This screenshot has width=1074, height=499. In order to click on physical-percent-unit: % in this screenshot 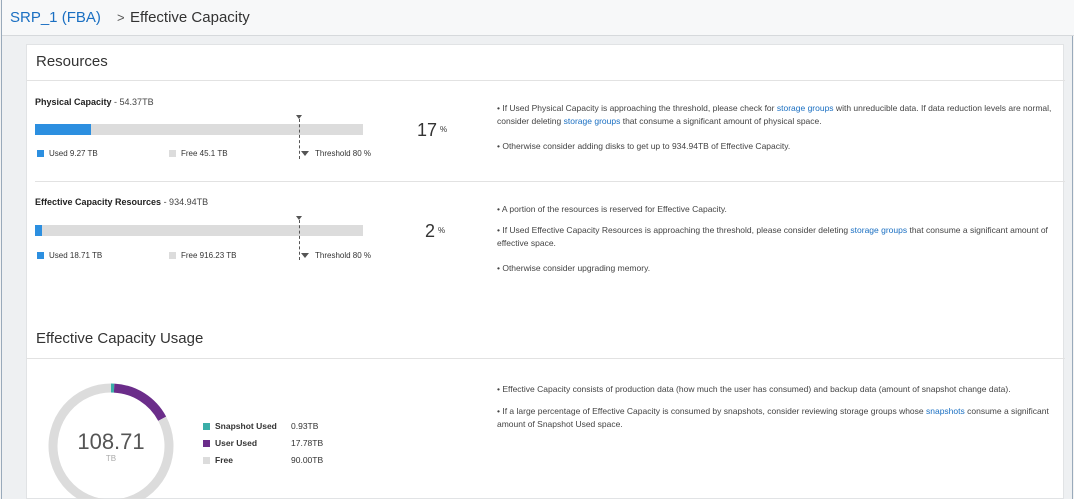, I will do `click(444, 129)`.